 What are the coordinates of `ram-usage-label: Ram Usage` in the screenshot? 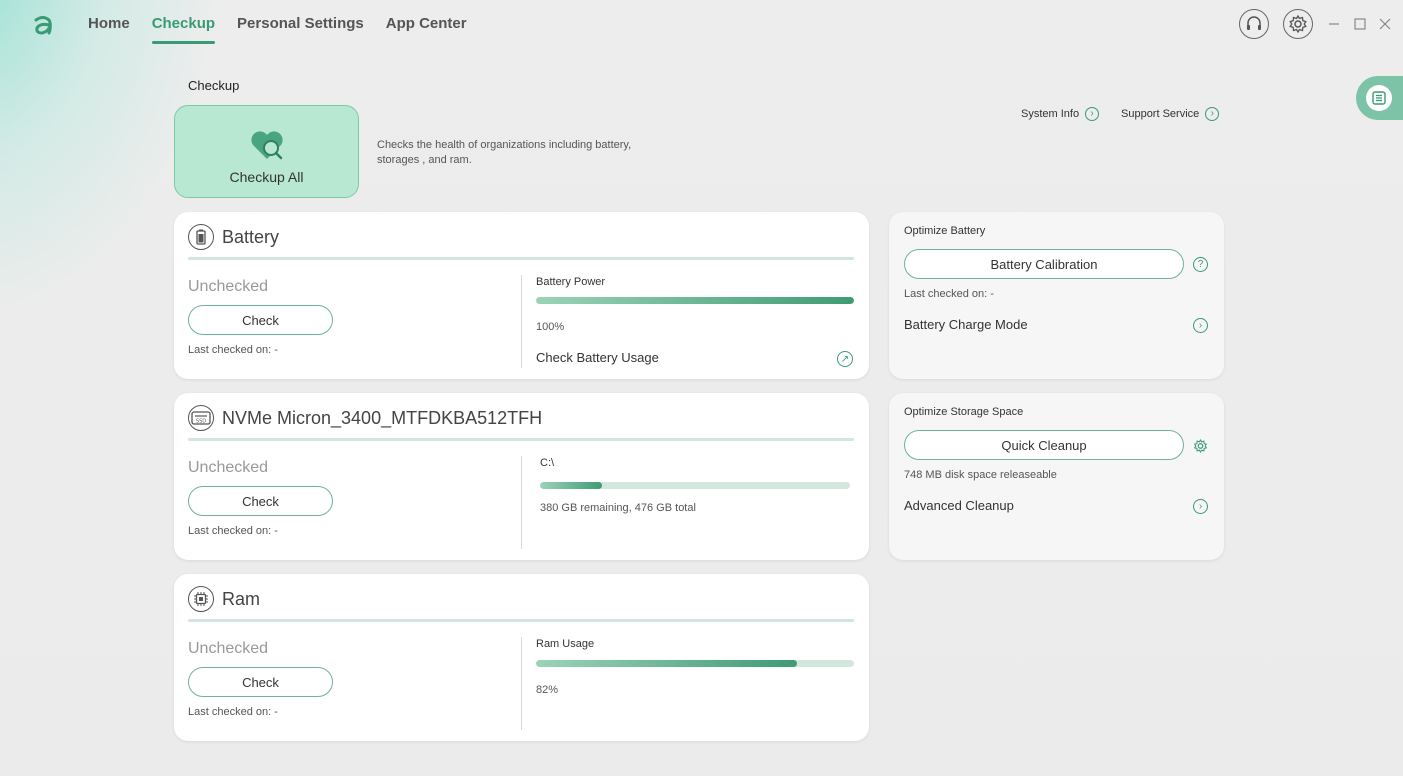 It's located at (565, 644).